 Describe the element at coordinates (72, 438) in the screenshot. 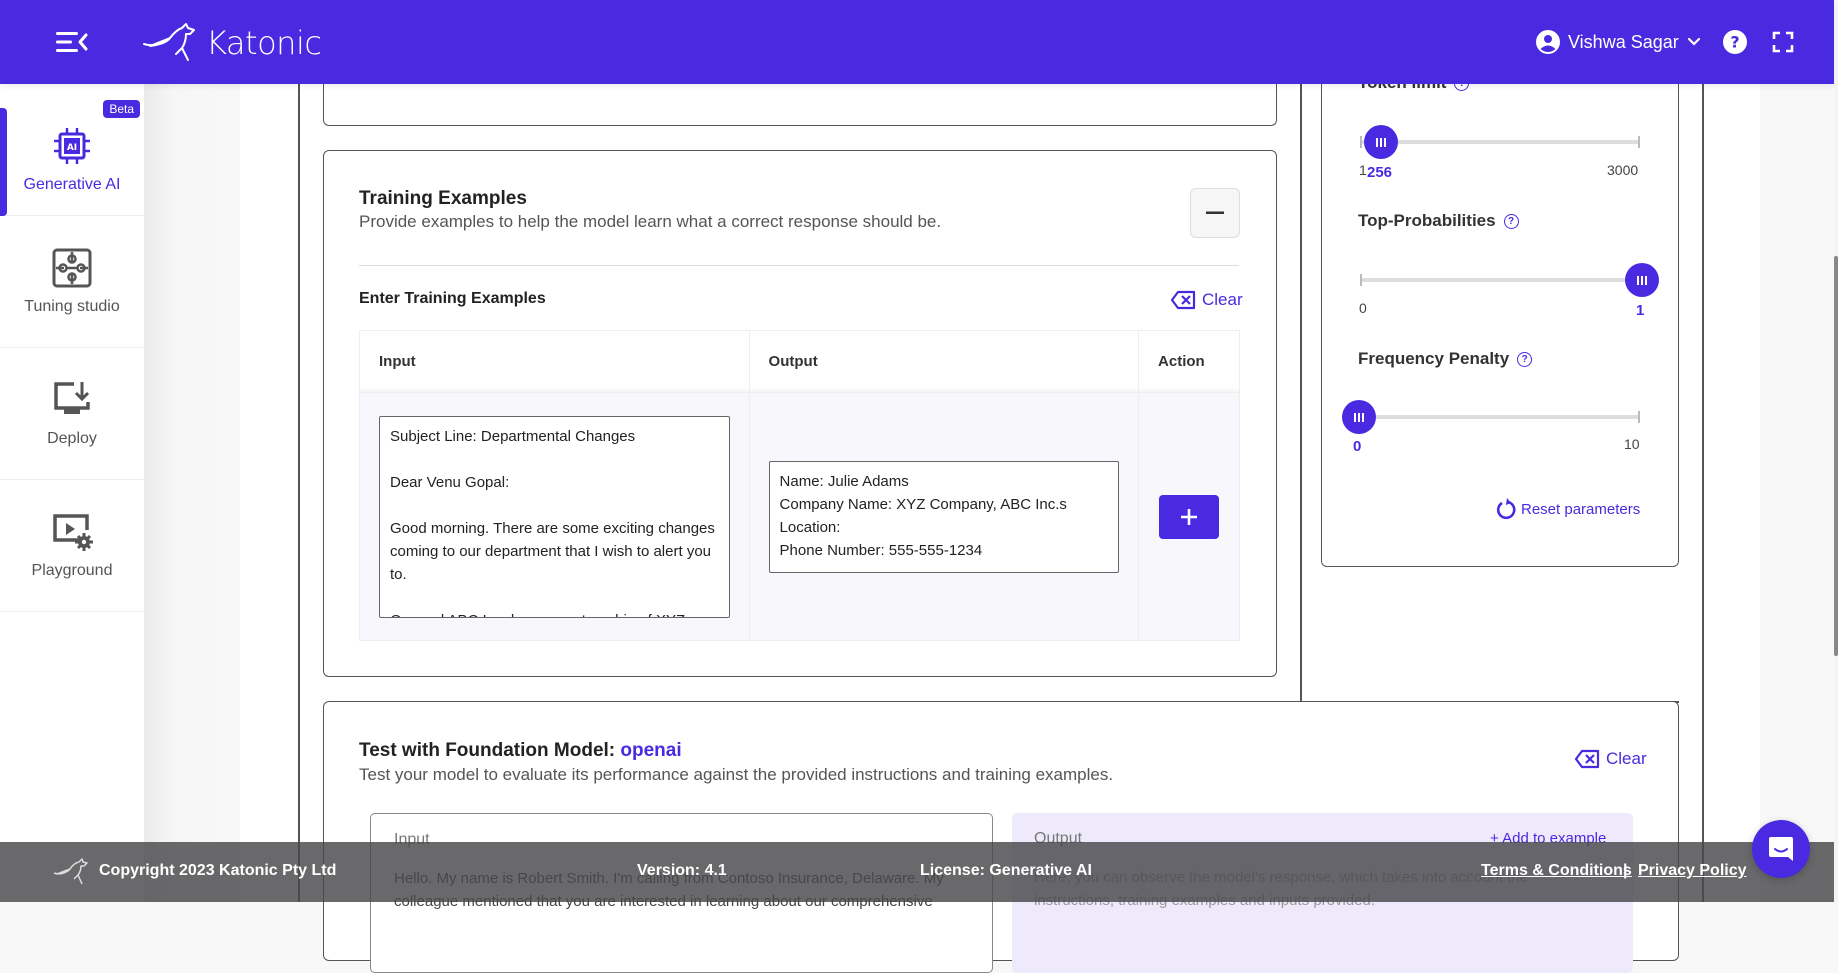

I see `sidebar-item-label: Deploy` at that location.